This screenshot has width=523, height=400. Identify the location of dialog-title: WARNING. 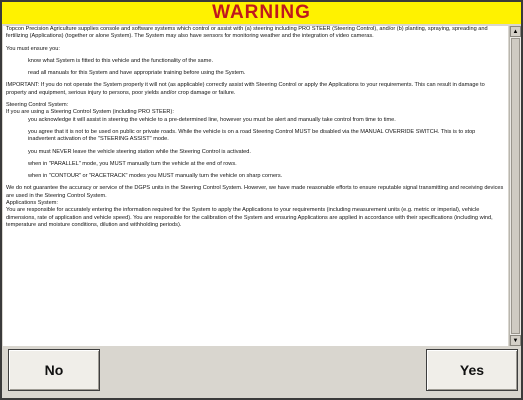
(261, 13).